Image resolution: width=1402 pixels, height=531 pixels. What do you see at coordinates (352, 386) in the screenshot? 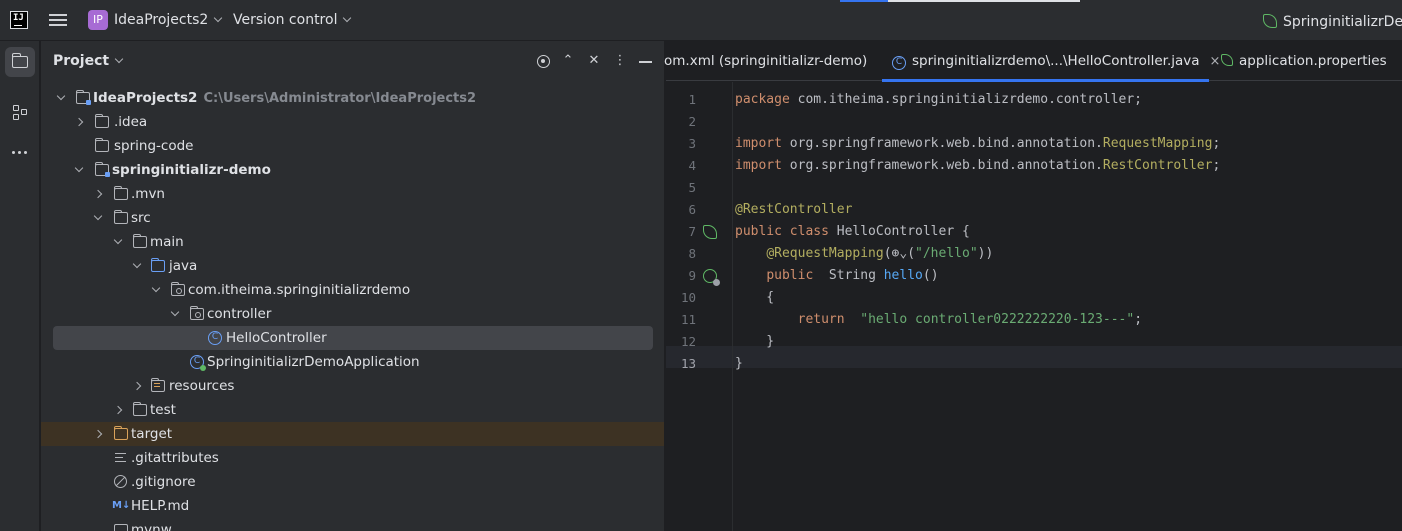
I see `tree-item-resources: resources` at bounding box center [352, 386].